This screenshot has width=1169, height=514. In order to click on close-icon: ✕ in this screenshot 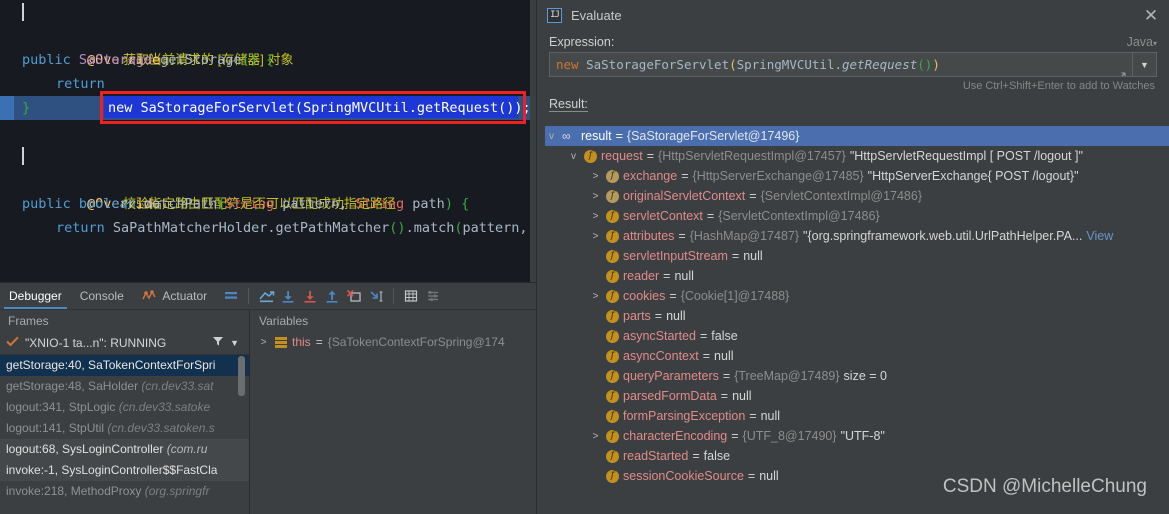, I will do `click(1151, 15)`.